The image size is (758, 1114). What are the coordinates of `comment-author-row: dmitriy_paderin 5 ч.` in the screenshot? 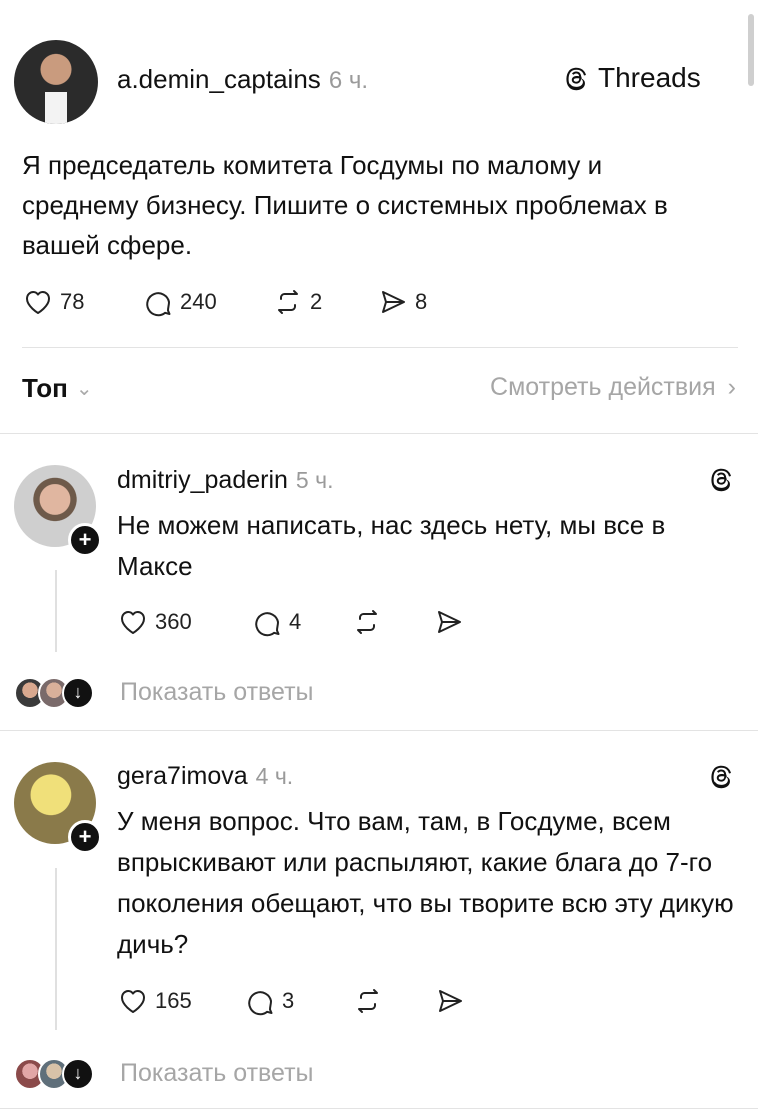 It's located at (225, 480).